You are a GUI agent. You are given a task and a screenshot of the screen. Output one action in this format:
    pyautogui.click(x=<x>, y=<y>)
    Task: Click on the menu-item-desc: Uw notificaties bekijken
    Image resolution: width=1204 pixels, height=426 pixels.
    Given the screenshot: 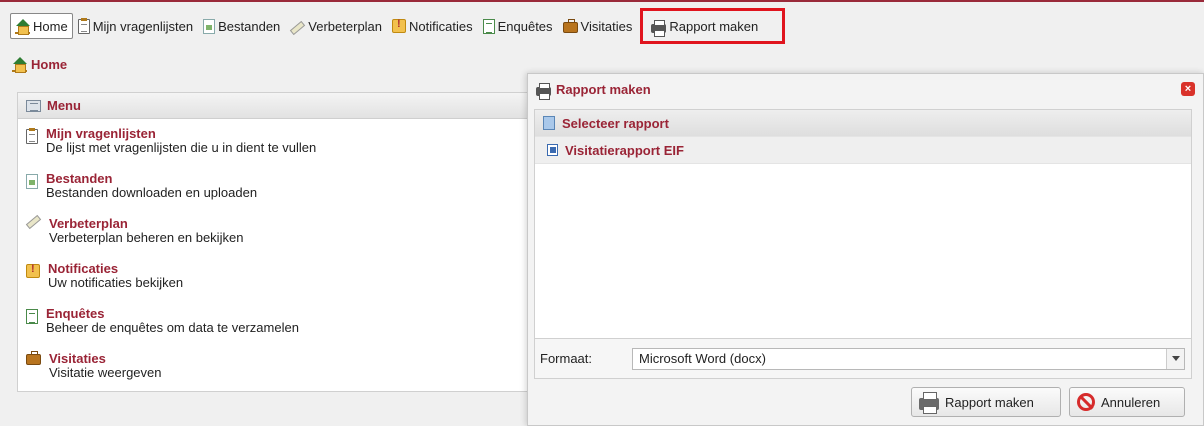 What is the action you would take?
    pyautogui.click(x=116, y=282)
    